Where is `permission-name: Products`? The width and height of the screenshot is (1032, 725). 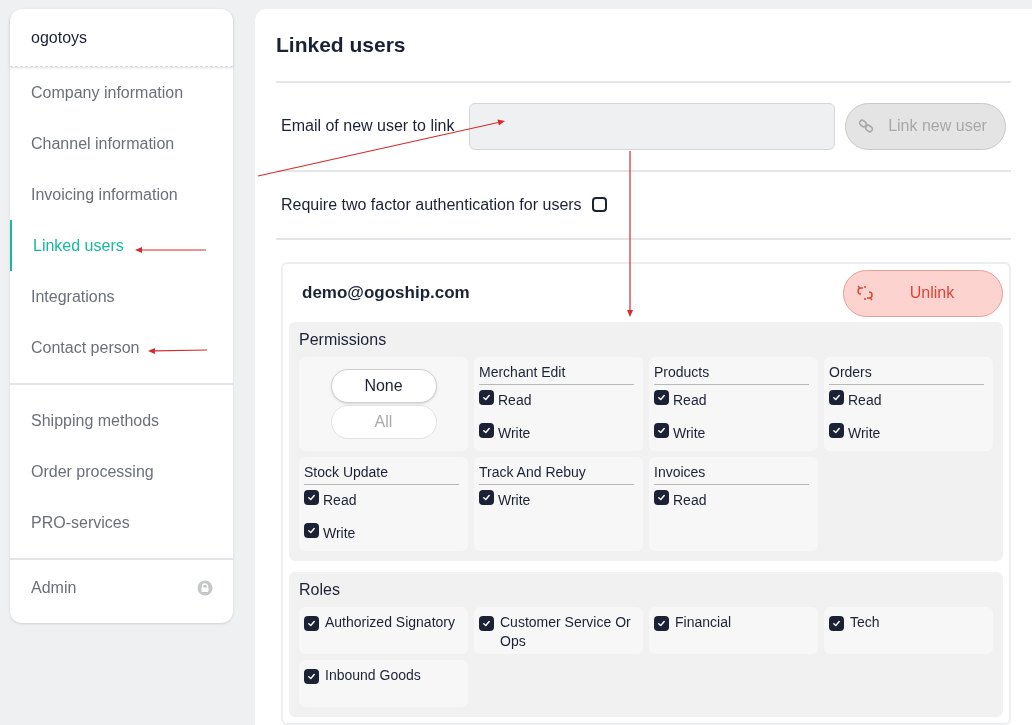
permission-name: Products is located at coordinates (731, 373).